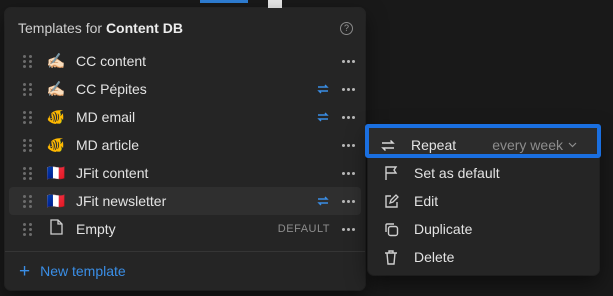 This screenshot has width=613, height=296. I want to click on flag-icon, so click(391, 173).